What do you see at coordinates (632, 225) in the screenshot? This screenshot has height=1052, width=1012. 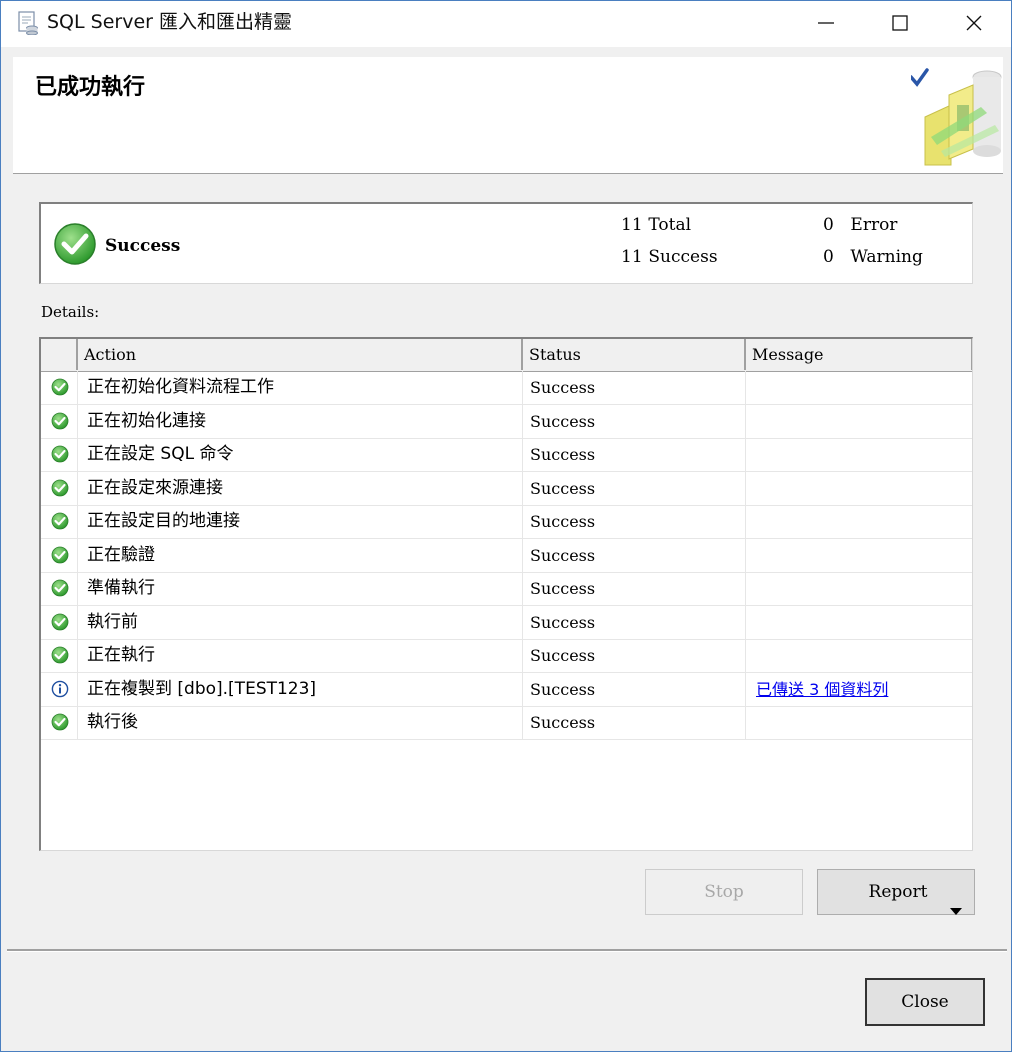 I see `total-count: 11` at bounding box center [632, 225].